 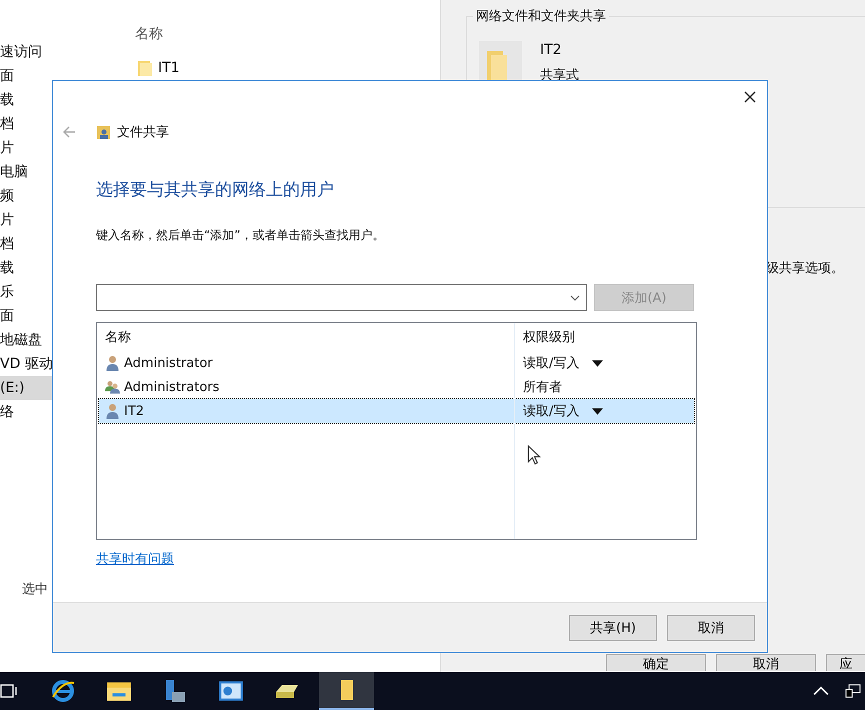 I want to click on dropdown-chevron-icon, so click(x=575, y=297).